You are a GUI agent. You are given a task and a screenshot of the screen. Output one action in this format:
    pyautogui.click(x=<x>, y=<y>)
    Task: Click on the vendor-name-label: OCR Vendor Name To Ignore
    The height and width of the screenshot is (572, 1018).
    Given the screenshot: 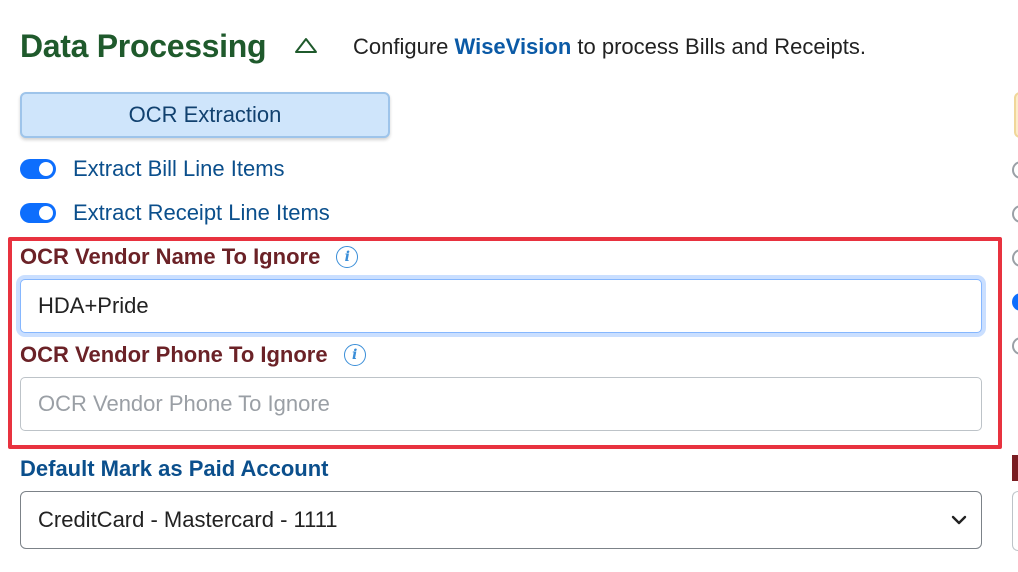 What is the action you would take?
    pyautogui.click(x=170, y=256)
    